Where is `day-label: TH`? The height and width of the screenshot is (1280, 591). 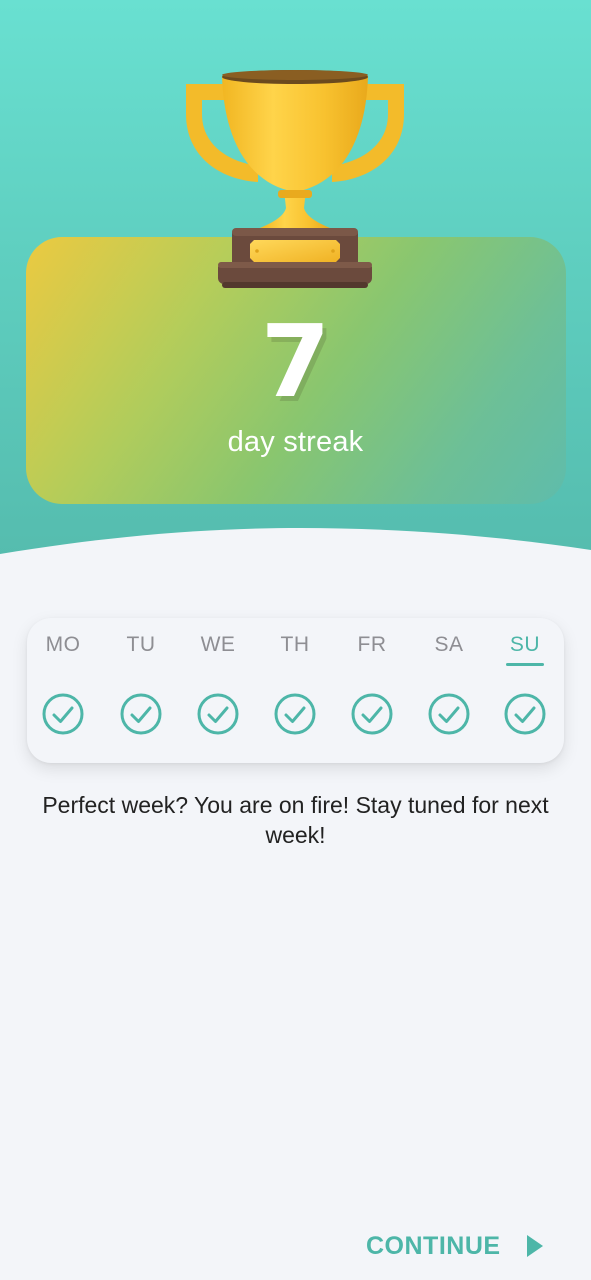
day-label: TH is located at coordinates (295, 644).